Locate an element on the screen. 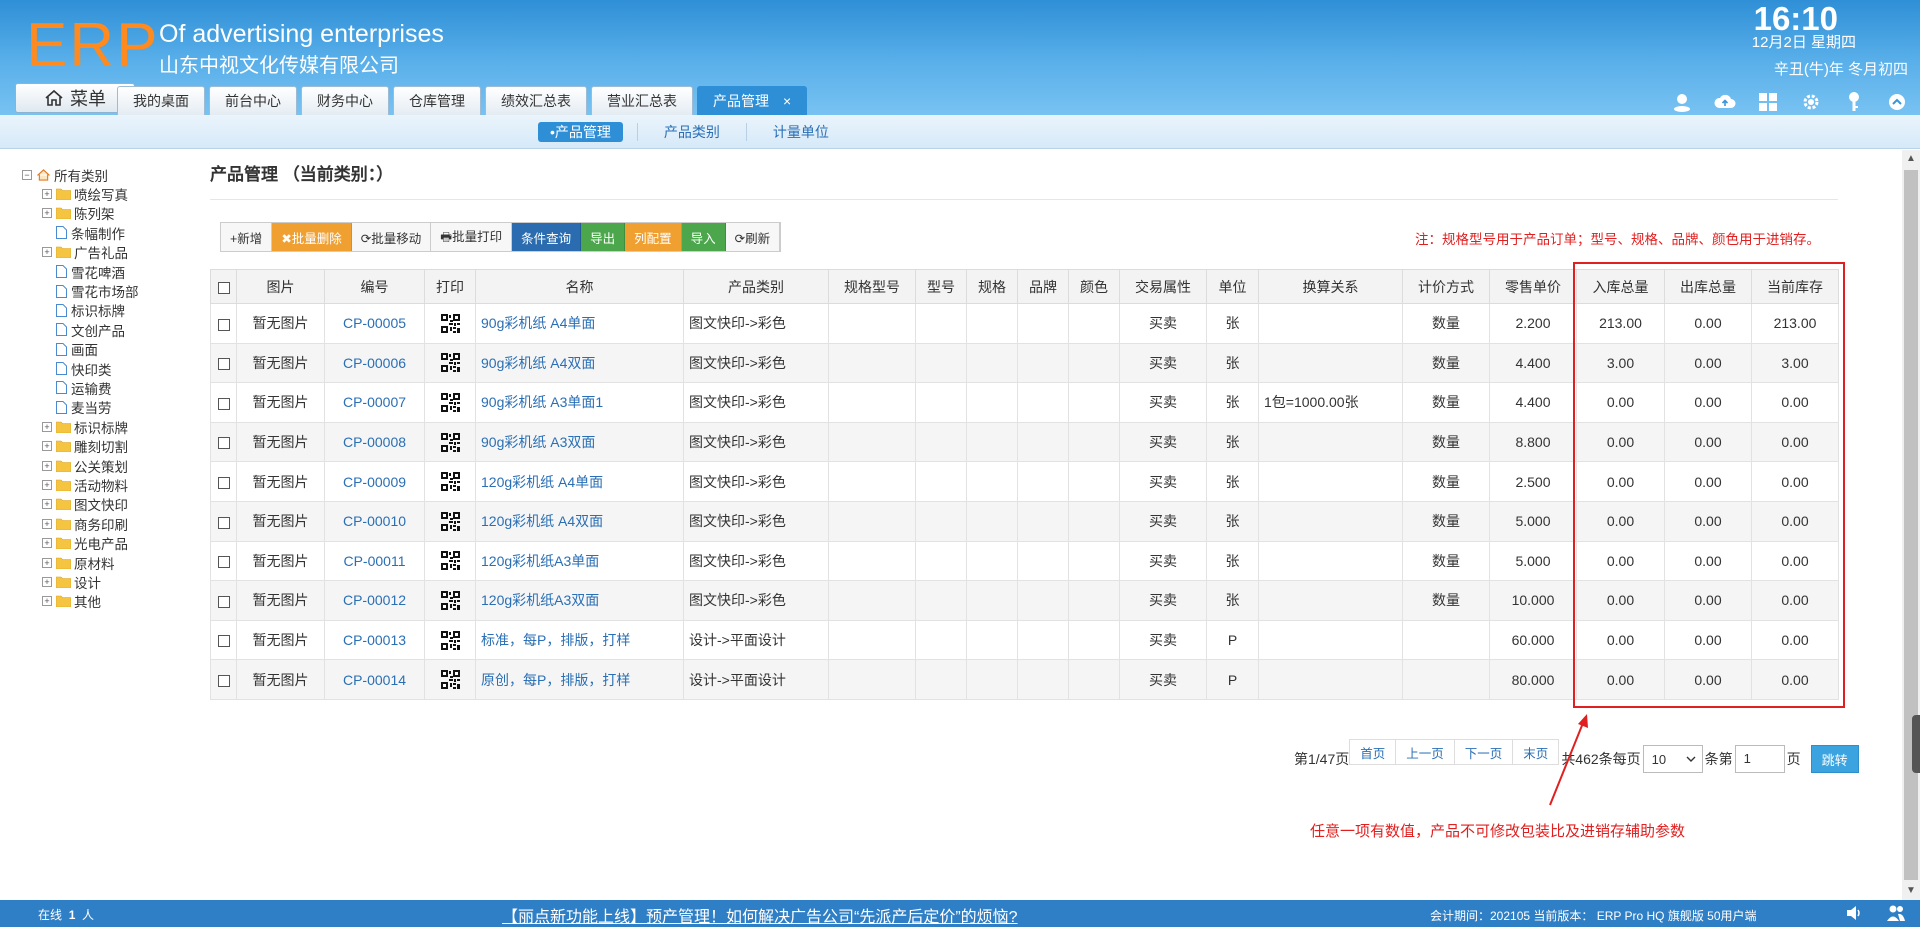  product-code-link: CP-00013 is located at coordinates (374, 640).